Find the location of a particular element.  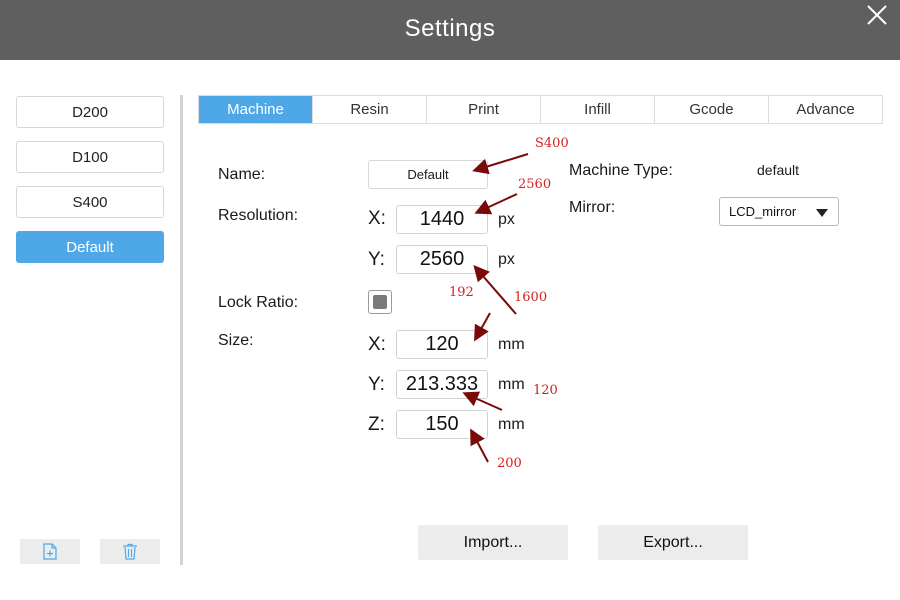

resolution-label: Resolution: is located at coordinates (258, 215).